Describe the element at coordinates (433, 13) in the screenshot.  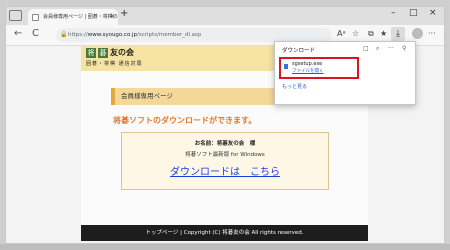
I see `close-window-button: ×` at that location.